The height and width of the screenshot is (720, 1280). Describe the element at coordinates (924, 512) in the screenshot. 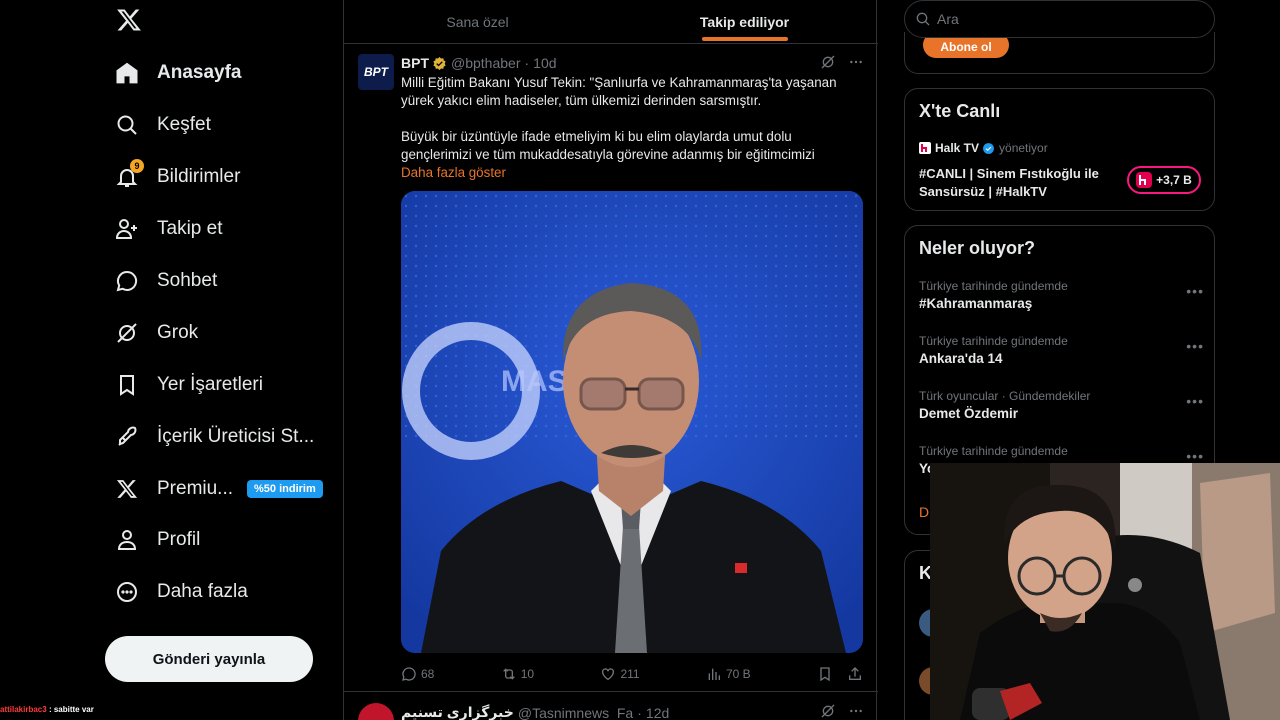

I see `show-more-link: D` at that location.